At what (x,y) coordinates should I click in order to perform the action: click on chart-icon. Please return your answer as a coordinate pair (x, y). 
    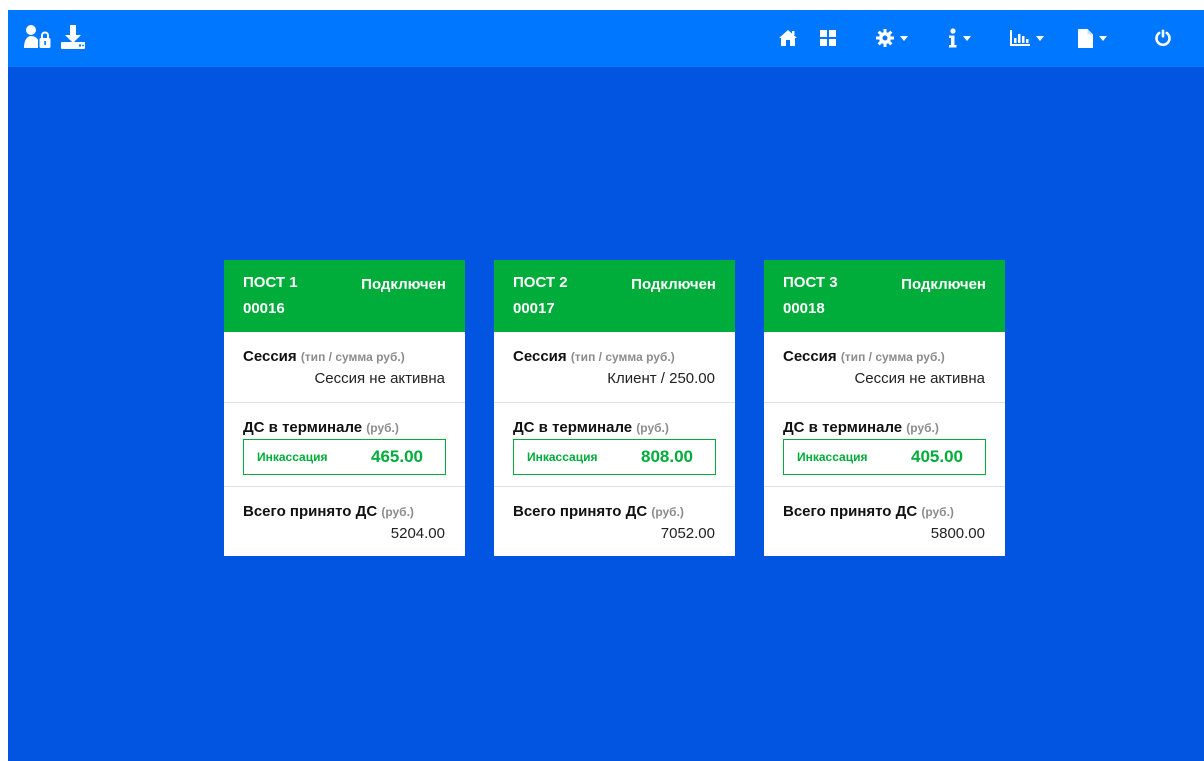
    Looking at the image, I should click on (1020, 38).